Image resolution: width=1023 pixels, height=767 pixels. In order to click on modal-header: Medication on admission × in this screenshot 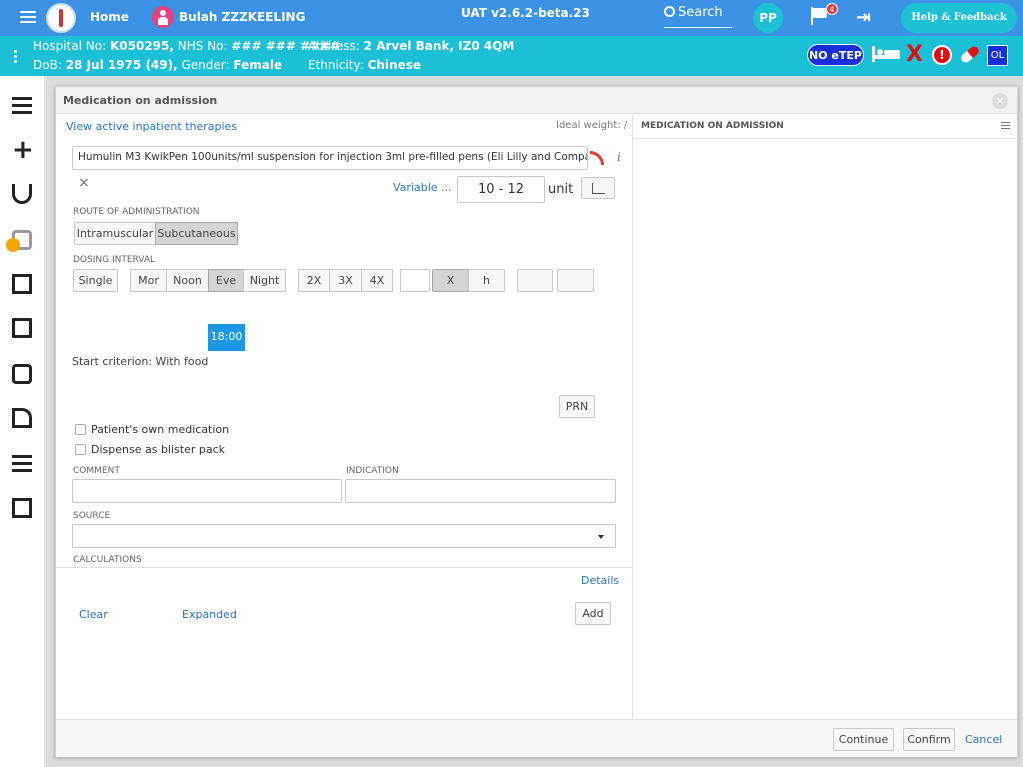, I will do `click(536, 100)`.